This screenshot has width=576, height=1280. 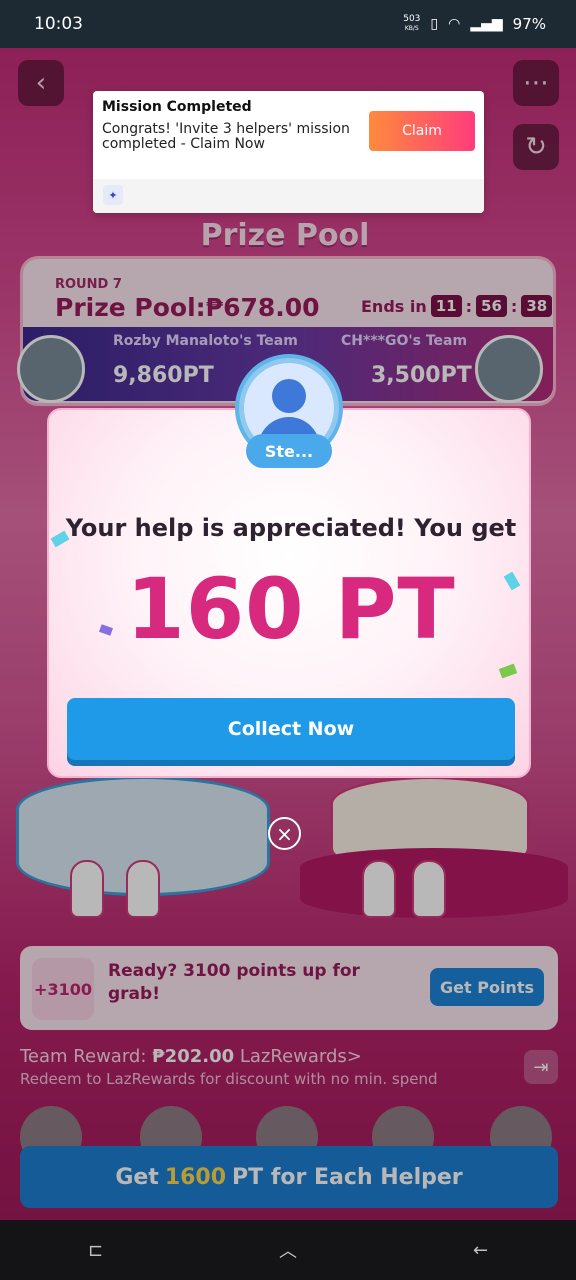 What do you see at coordinates (58, 24) in the screenshot?
I see `status-time: 10:03` at bounding box center [58, 24].